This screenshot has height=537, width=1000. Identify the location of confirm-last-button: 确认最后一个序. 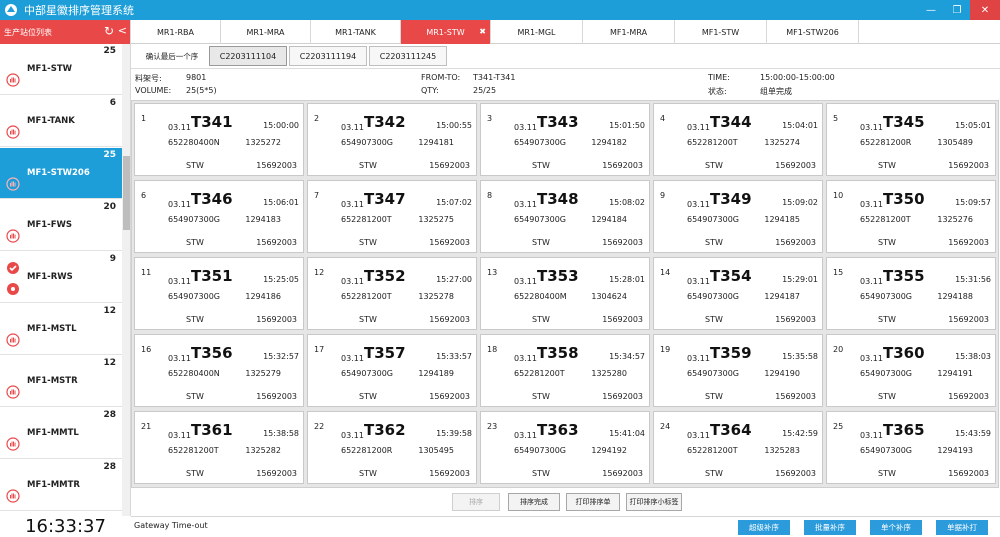
(172, 56).